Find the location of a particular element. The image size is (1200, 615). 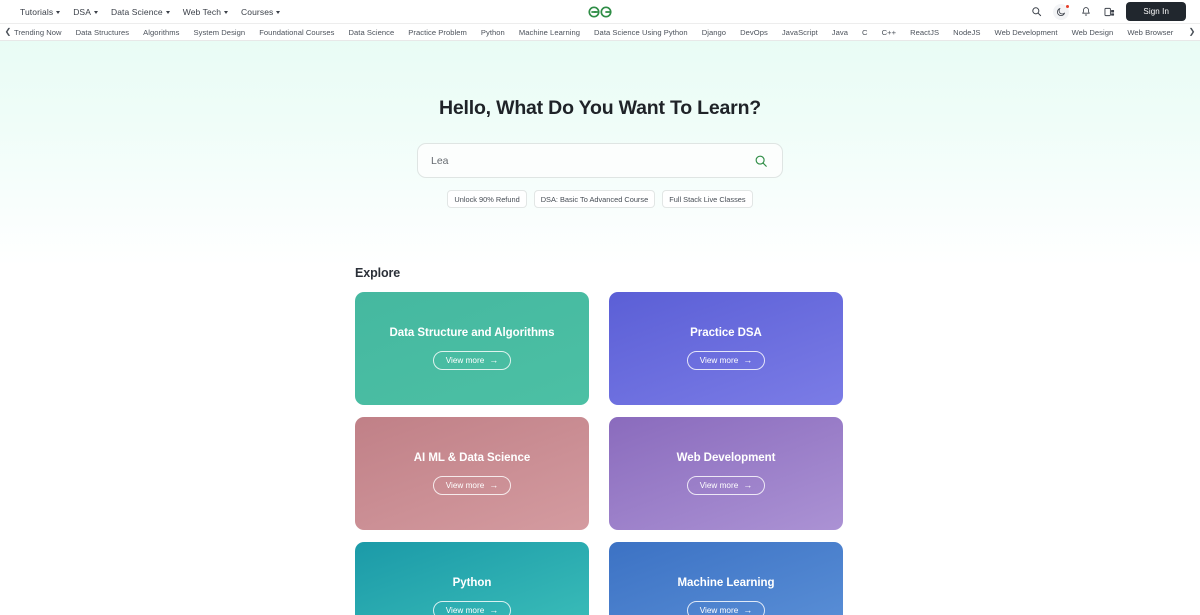

notification-bell-icon is located at coordinates (1085, 11).